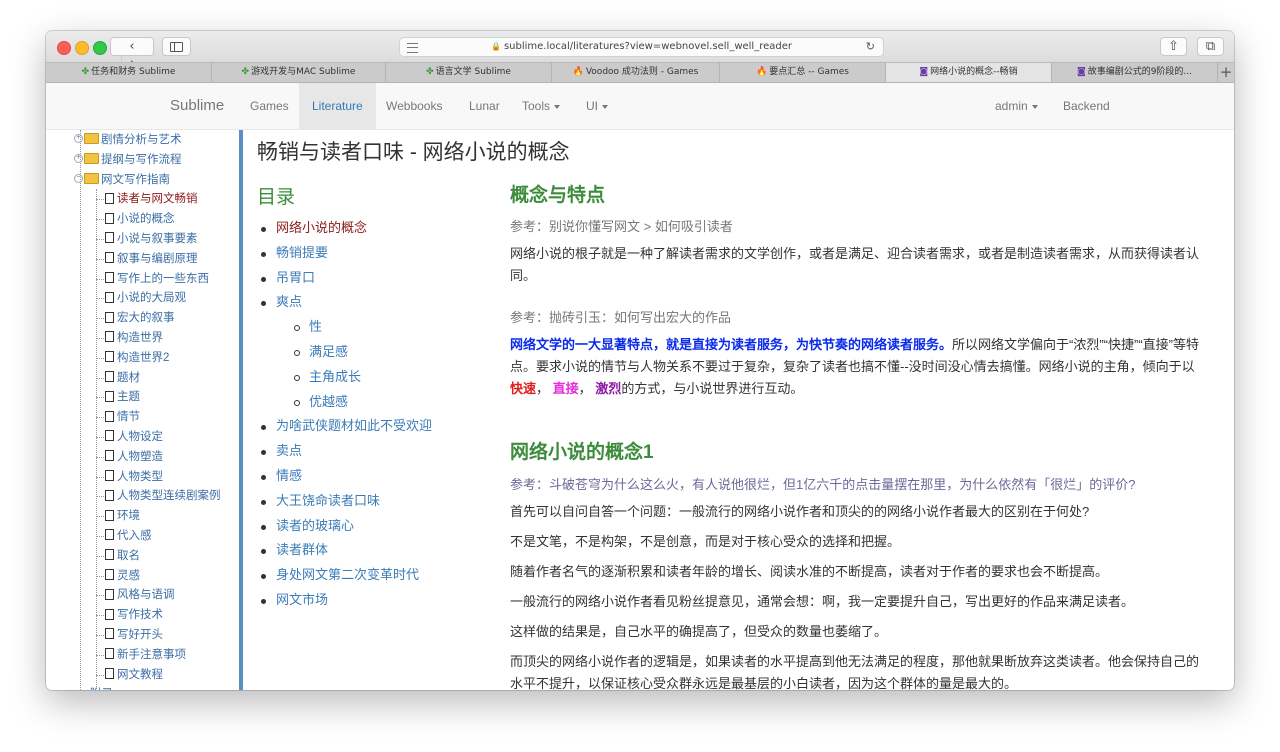  What do you see at coordinates (636, 72) in the screenshot?
I see `browser-tab: 🔥 Voodoo 成功法则 - Games` at bounding box center [636, 72].